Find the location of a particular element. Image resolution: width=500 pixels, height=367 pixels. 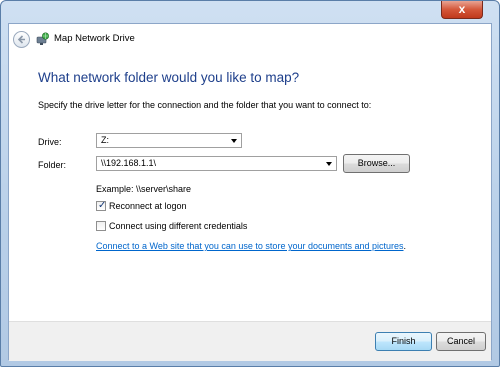

back-arrow-icon is located at coordinates (21, 39).